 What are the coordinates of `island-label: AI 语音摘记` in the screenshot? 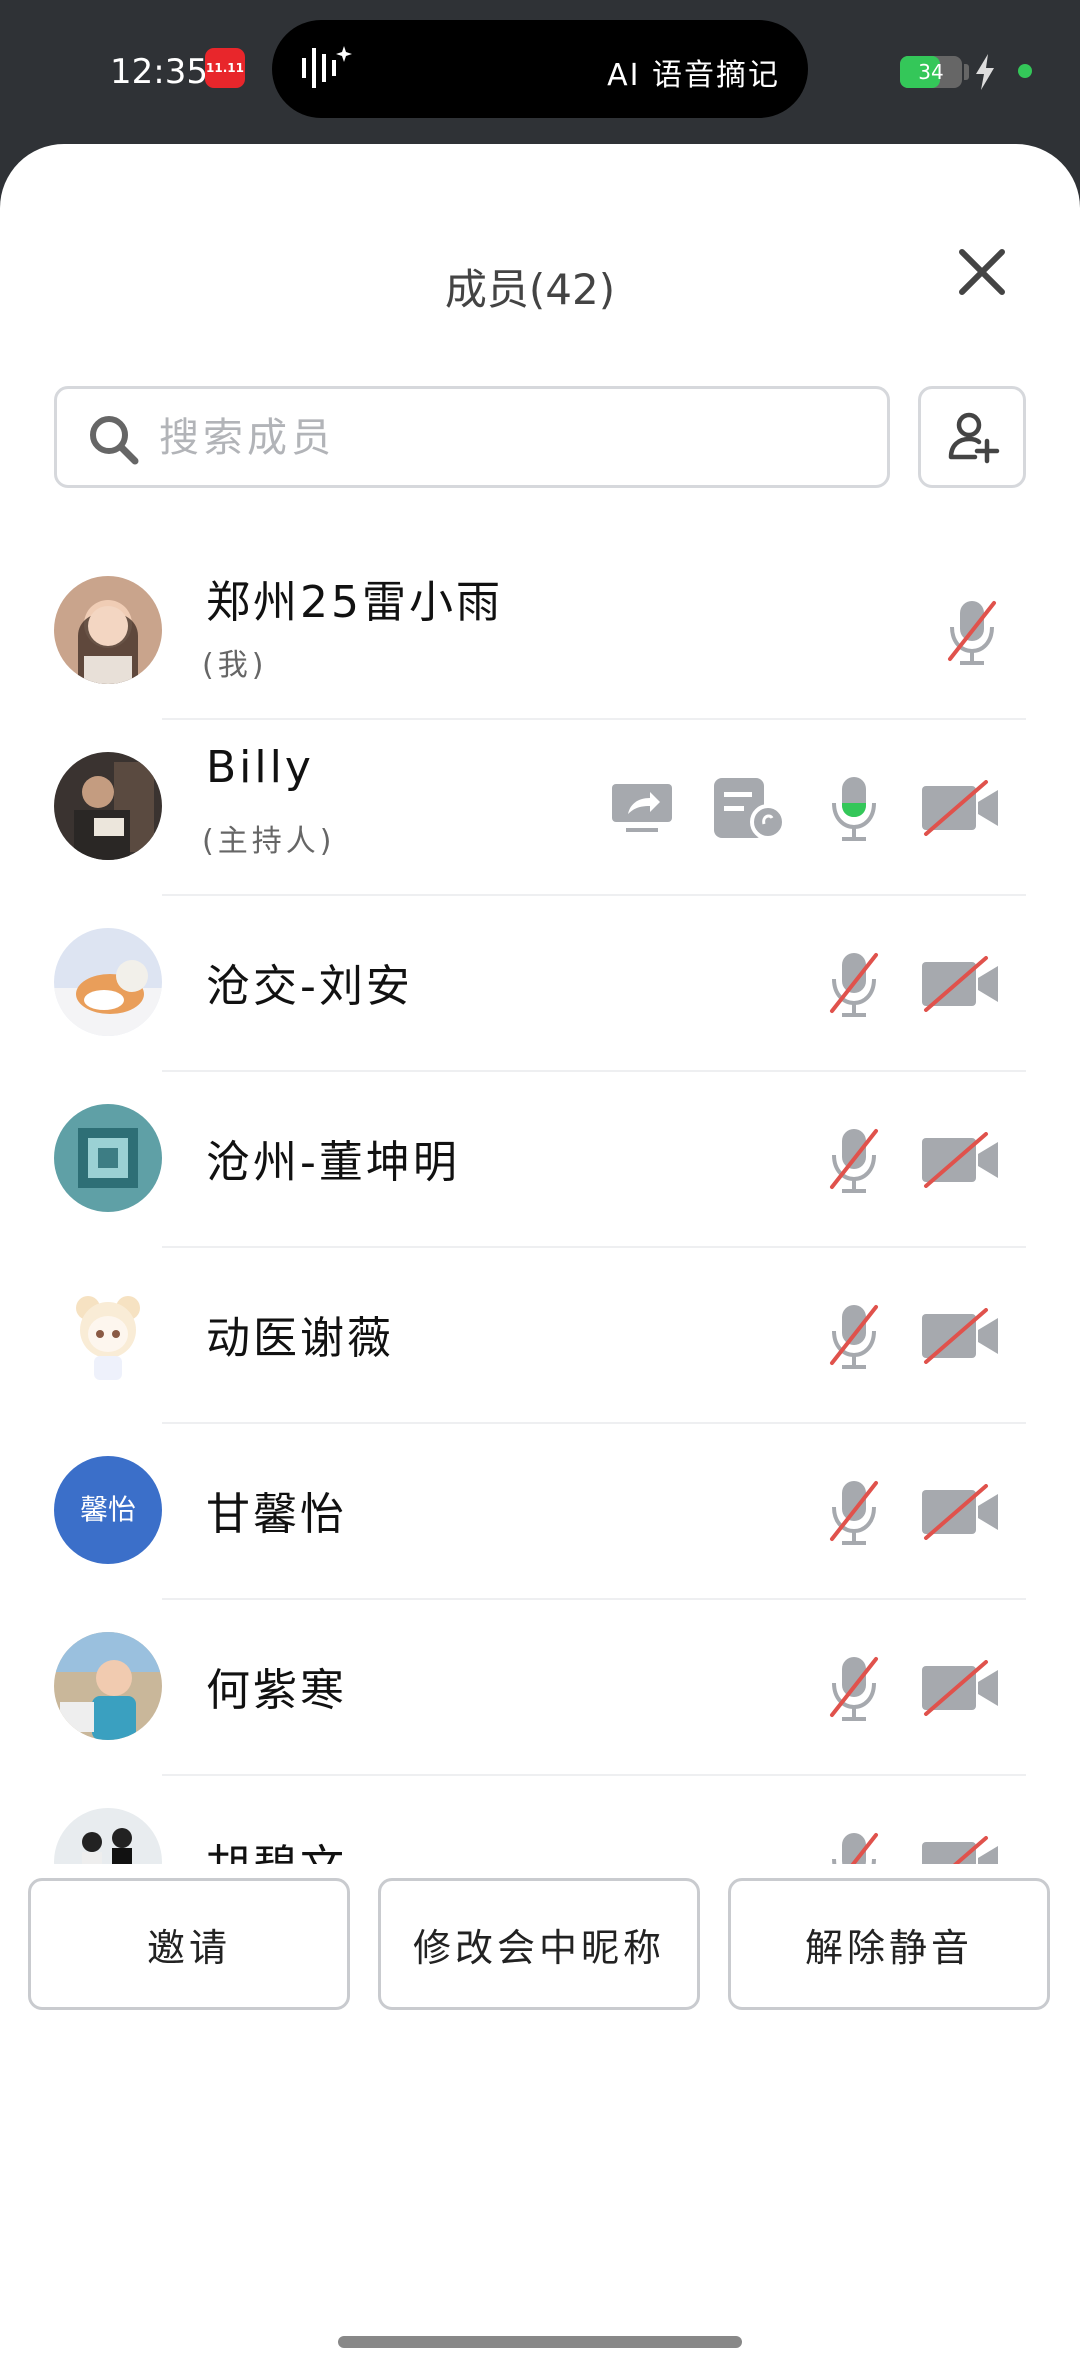 It's located at (693, 75).